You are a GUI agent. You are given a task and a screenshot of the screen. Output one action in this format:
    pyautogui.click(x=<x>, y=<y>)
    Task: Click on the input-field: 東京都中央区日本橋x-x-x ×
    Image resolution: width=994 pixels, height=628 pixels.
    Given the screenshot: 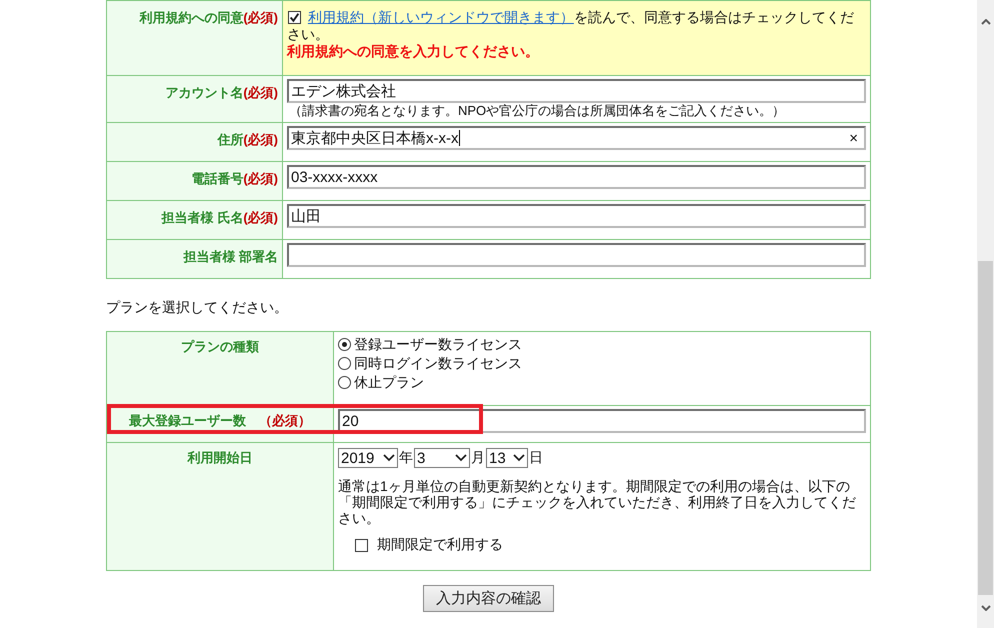 What is the action you would take?
    pyautogui.click(x=576, y=138)
    